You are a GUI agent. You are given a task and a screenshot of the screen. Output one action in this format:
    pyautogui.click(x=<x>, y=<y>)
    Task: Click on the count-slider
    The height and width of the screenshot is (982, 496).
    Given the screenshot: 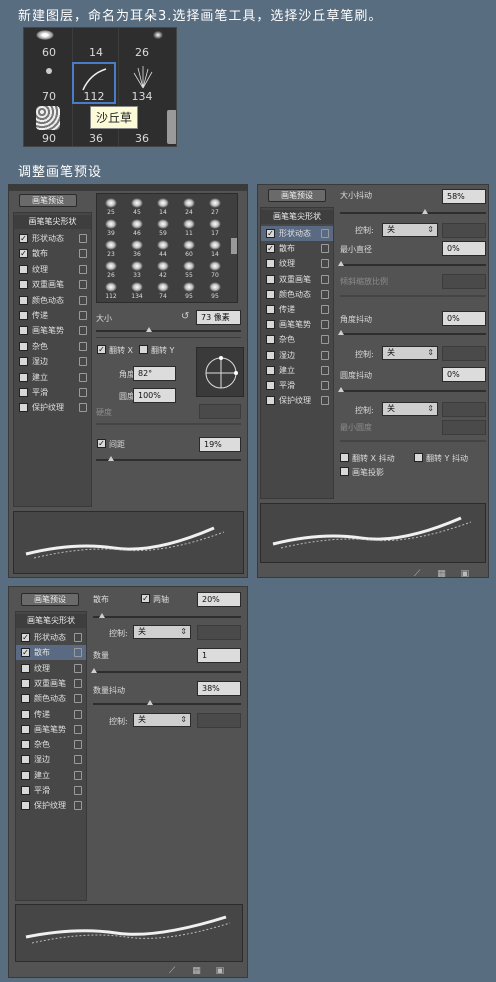 What is the action you would take?
    pyautogui.click(x=166, y=670)
    